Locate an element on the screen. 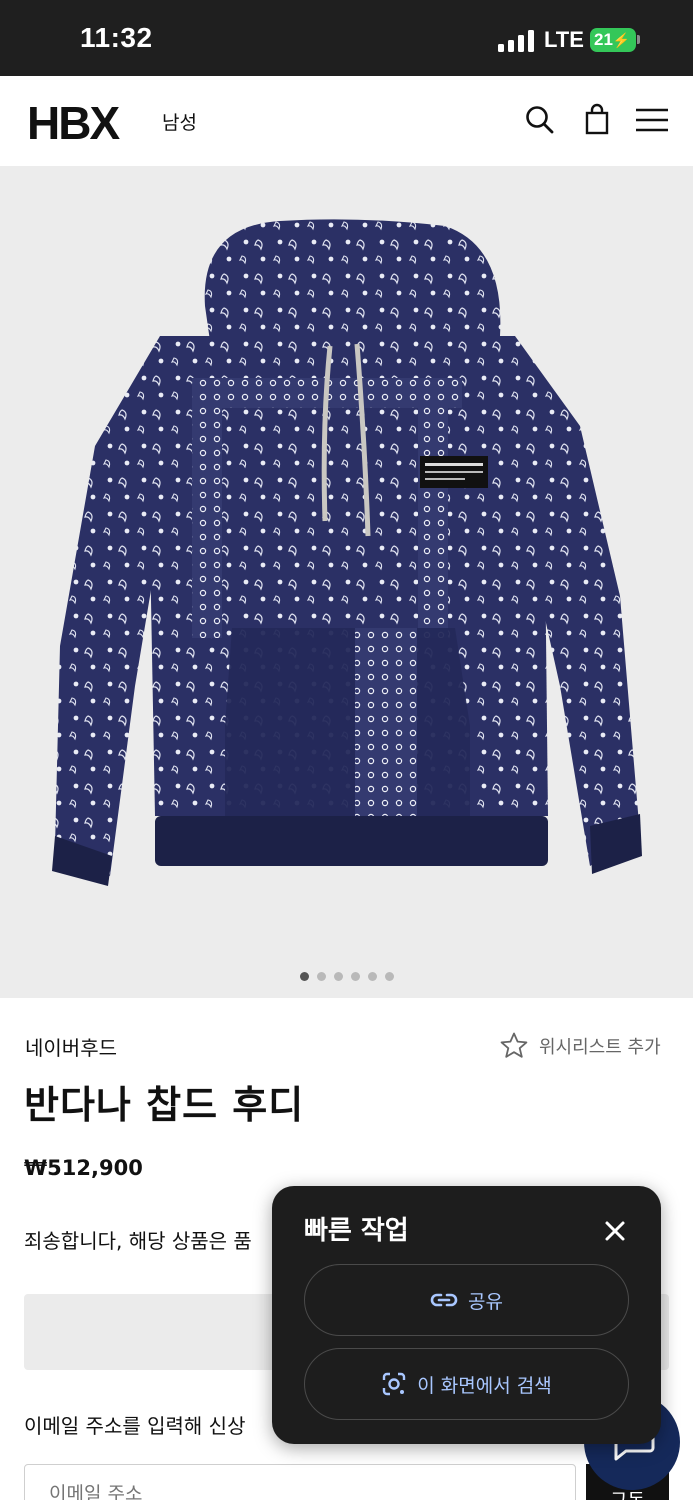 This screenshot has height=1500, width=693. star-icon is located at coordinates (514, 1045).